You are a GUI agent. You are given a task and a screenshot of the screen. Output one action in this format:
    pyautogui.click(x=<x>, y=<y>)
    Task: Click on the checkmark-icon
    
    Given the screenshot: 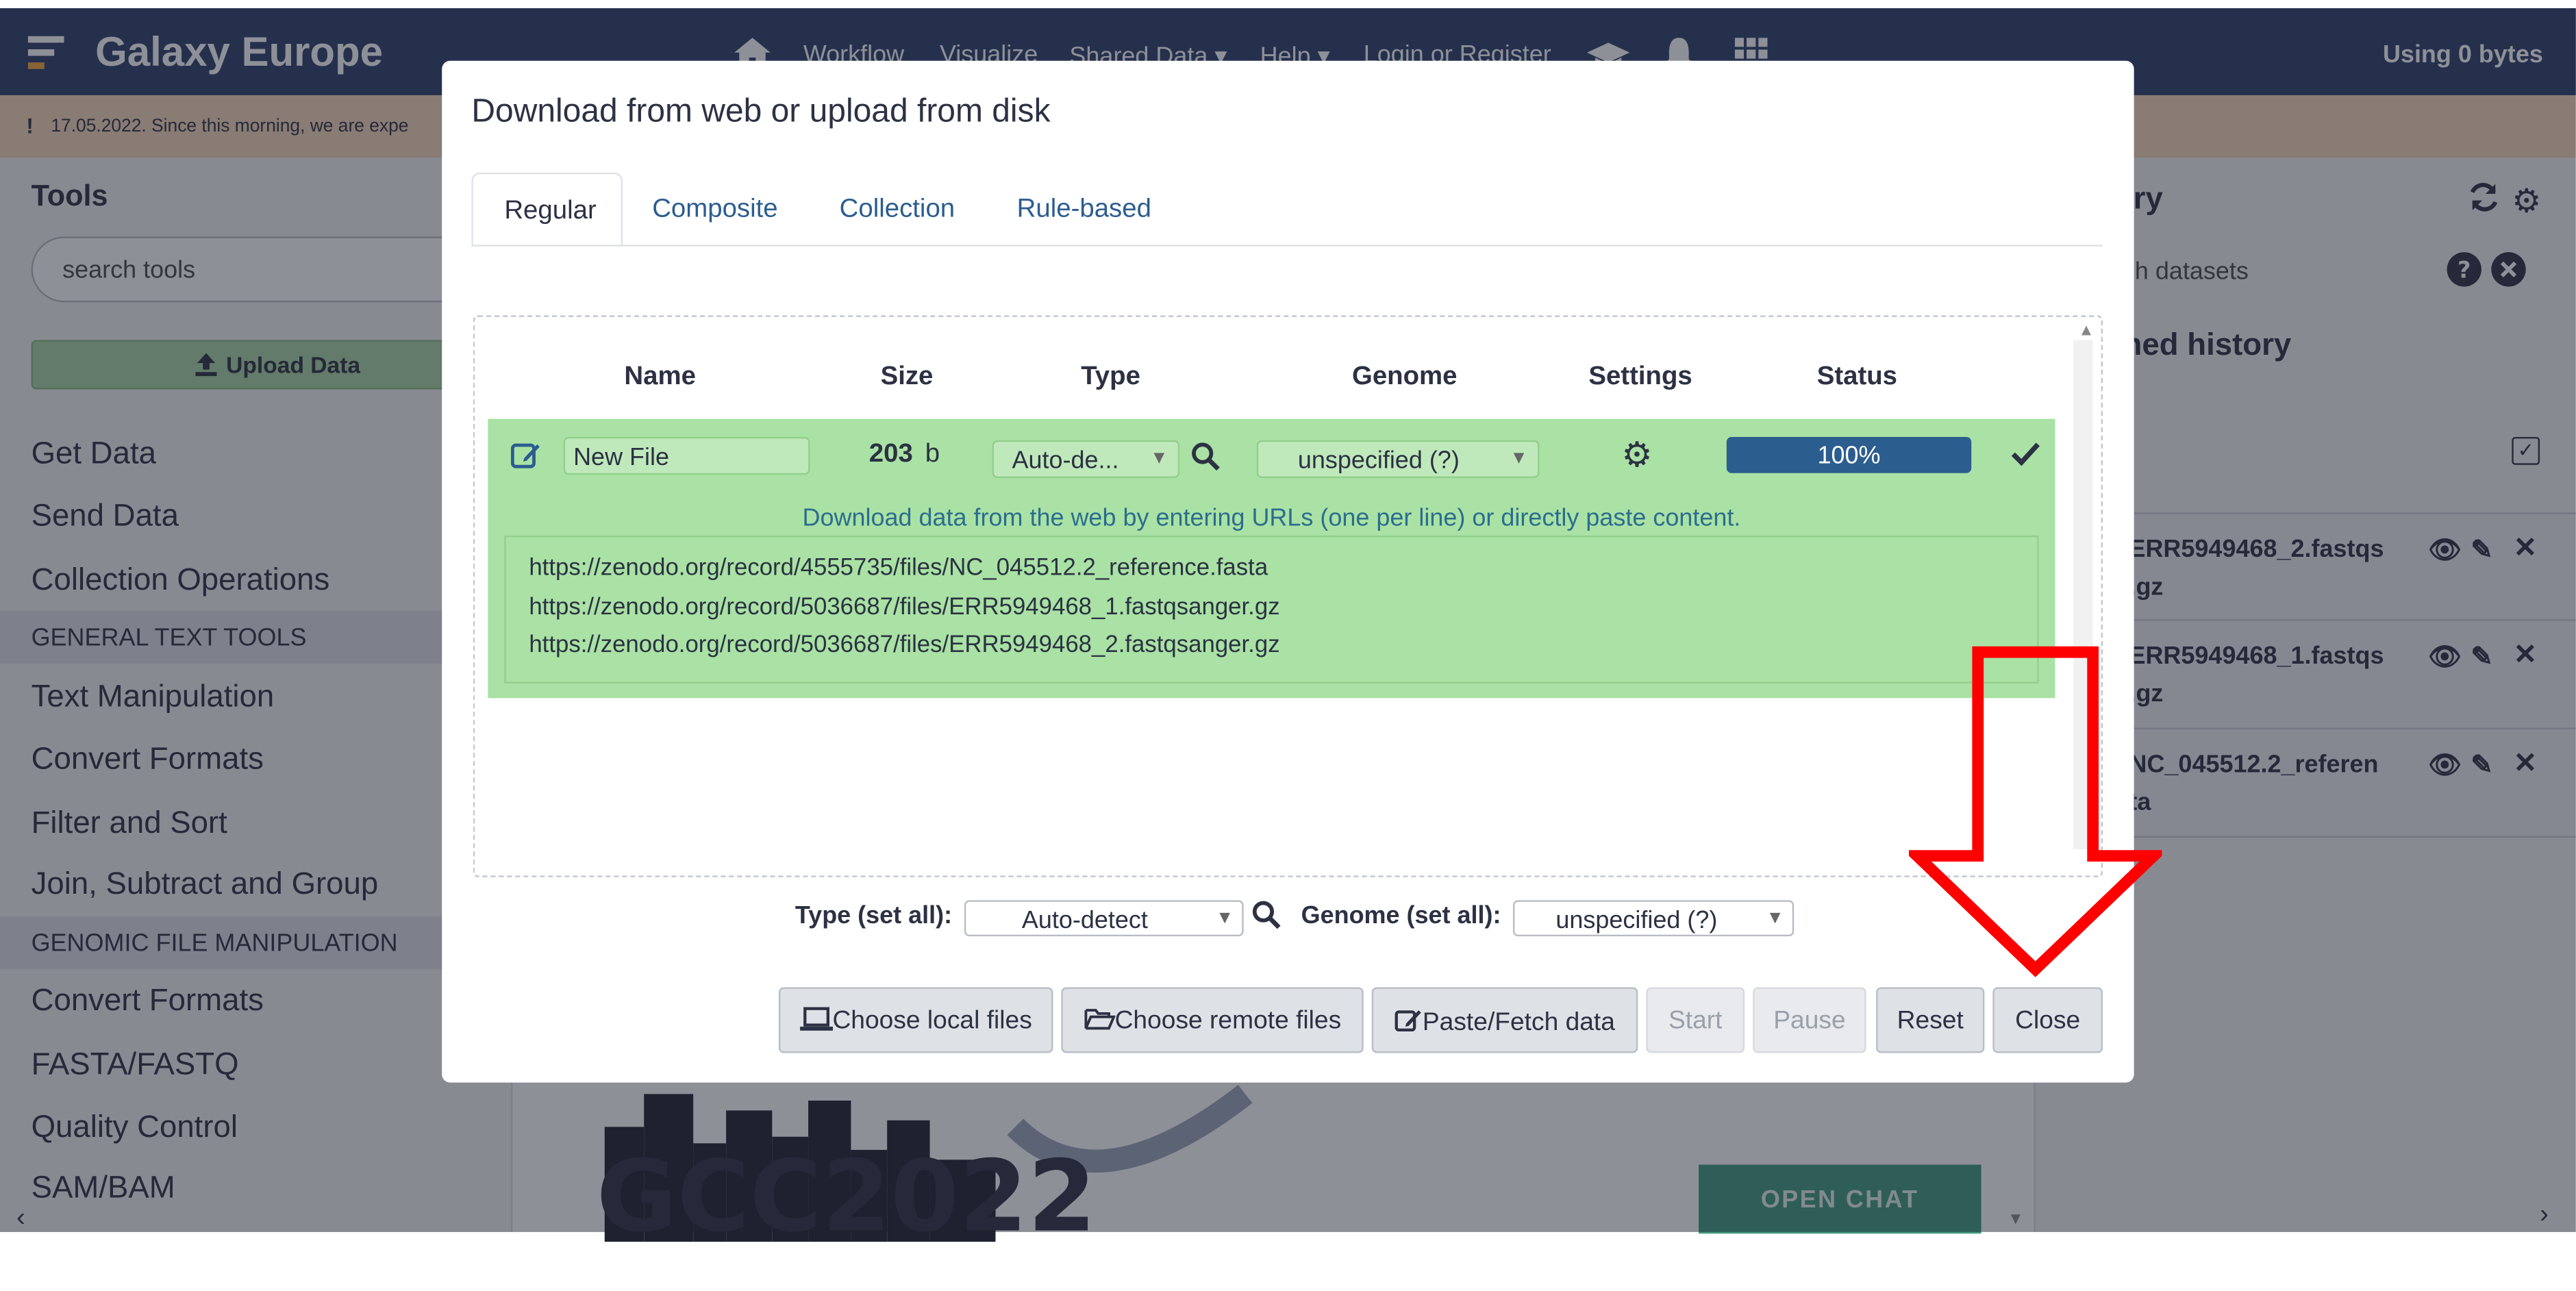 What is the action you would take?
    pyautogui.click(x=2025, y=453)
    